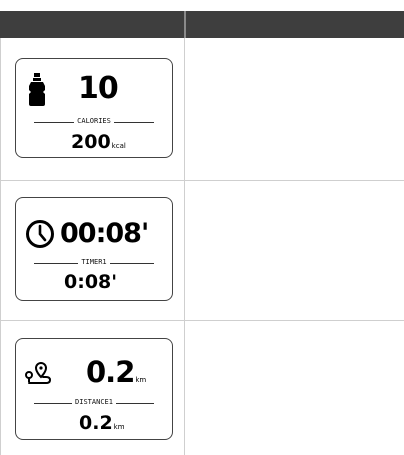 This screenshot has width=404, height=455. Describe the element at coordinates (118, 146) in the screenshot. I see `calories-unit: kcal` at that location.